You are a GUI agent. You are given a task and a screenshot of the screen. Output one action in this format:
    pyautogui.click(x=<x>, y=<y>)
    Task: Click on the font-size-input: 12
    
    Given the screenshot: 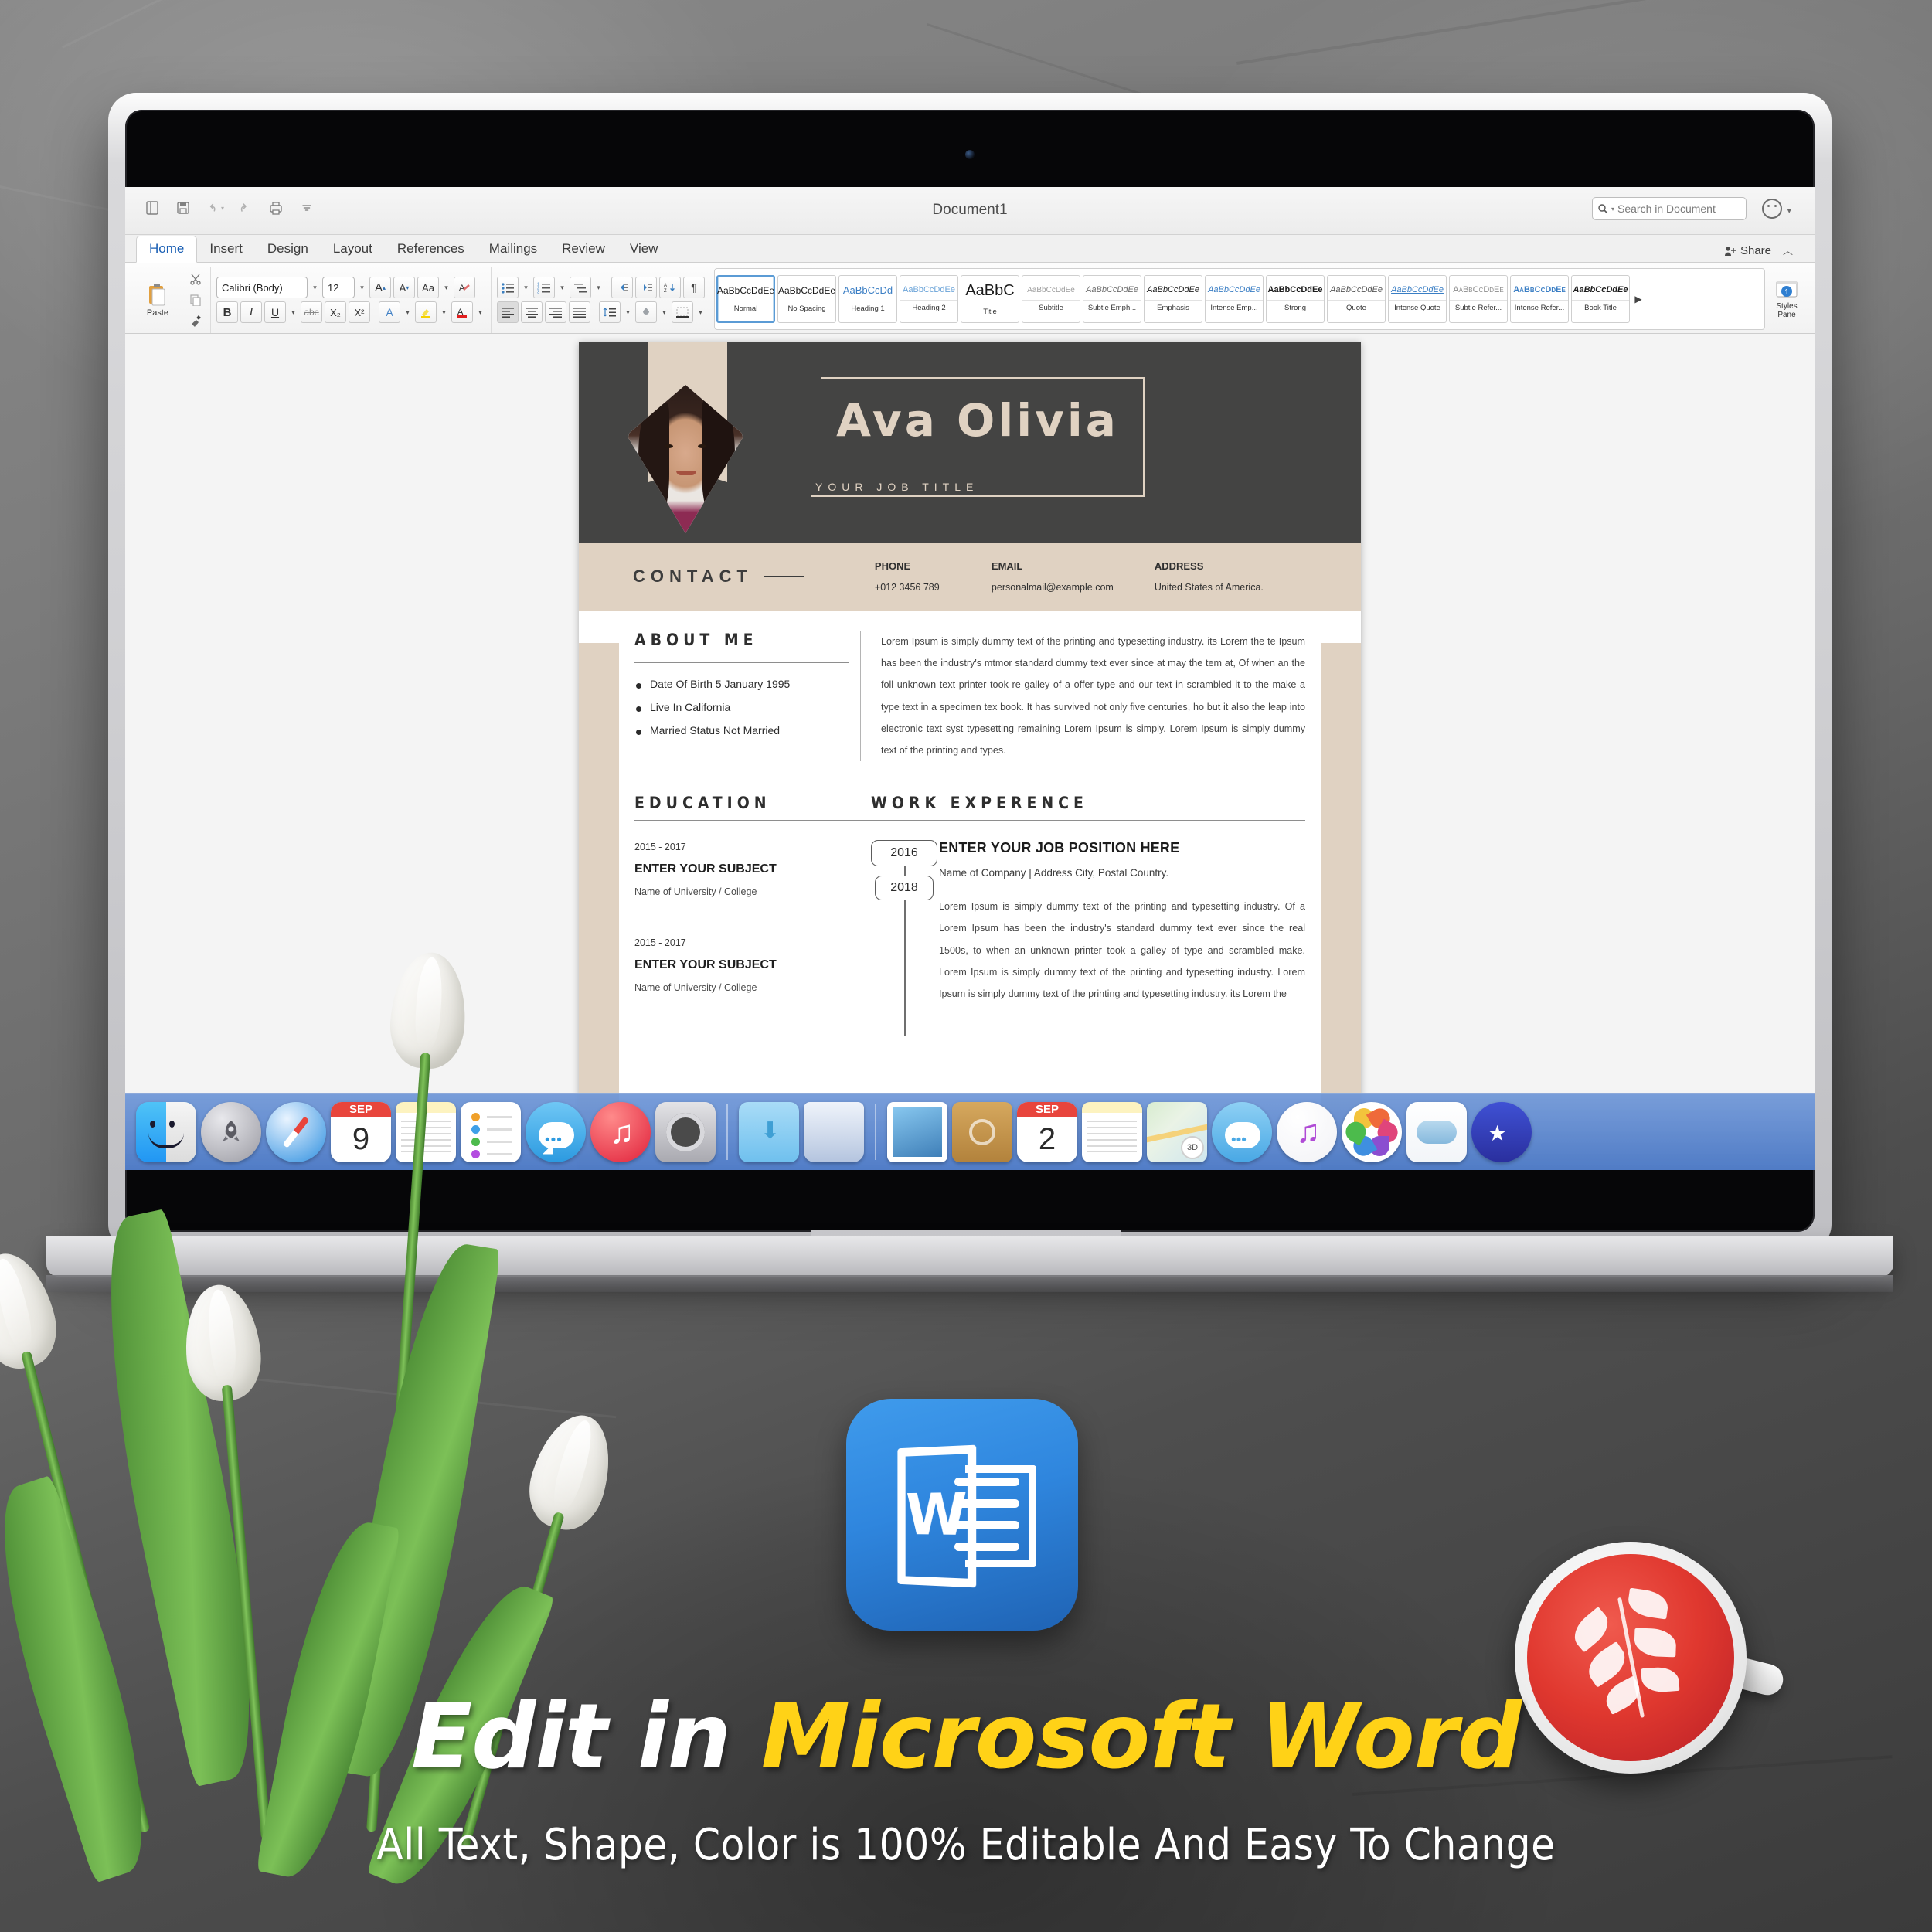 What is the action you would take?
    pyautogui.click(x=339, y=287)
    